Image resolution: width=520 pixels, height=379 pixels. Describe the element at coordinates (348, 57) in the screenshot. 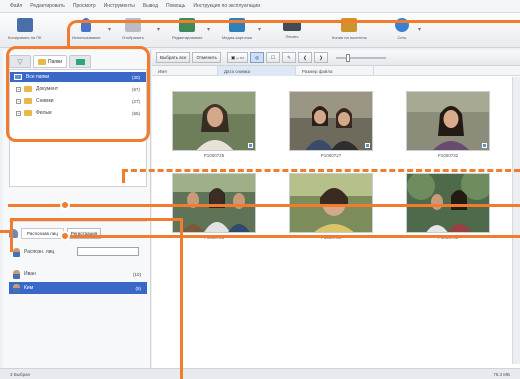

I see `zoom-slider-thumb` at that location.